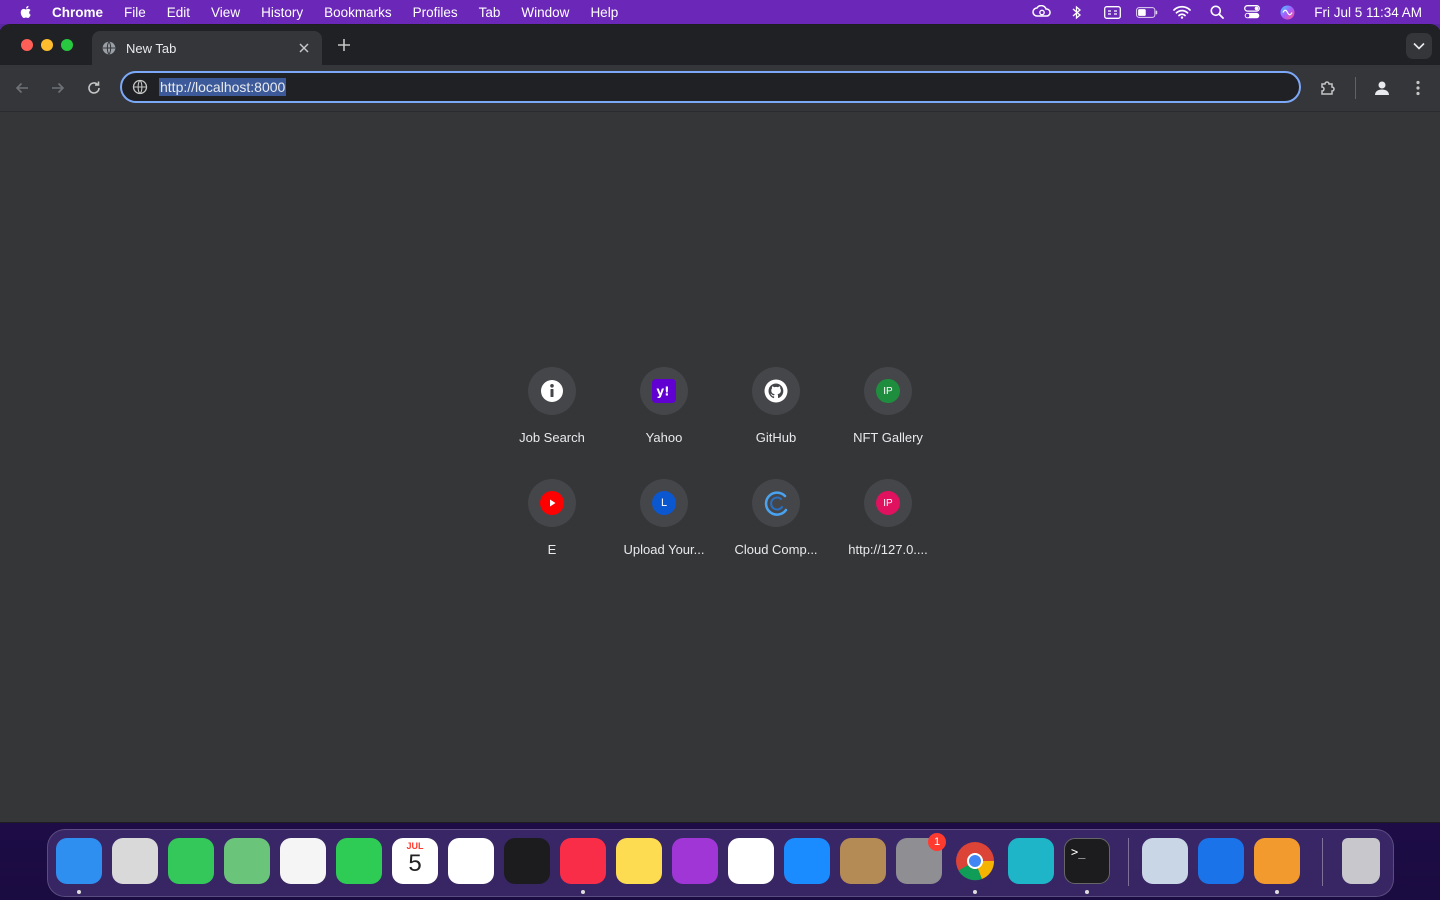 This screenshot has width=1440, height=900. Describe the element at coordinates (223, 87) in the screenshot. I see `address-bar-url: http://localhost:8000` at that location.